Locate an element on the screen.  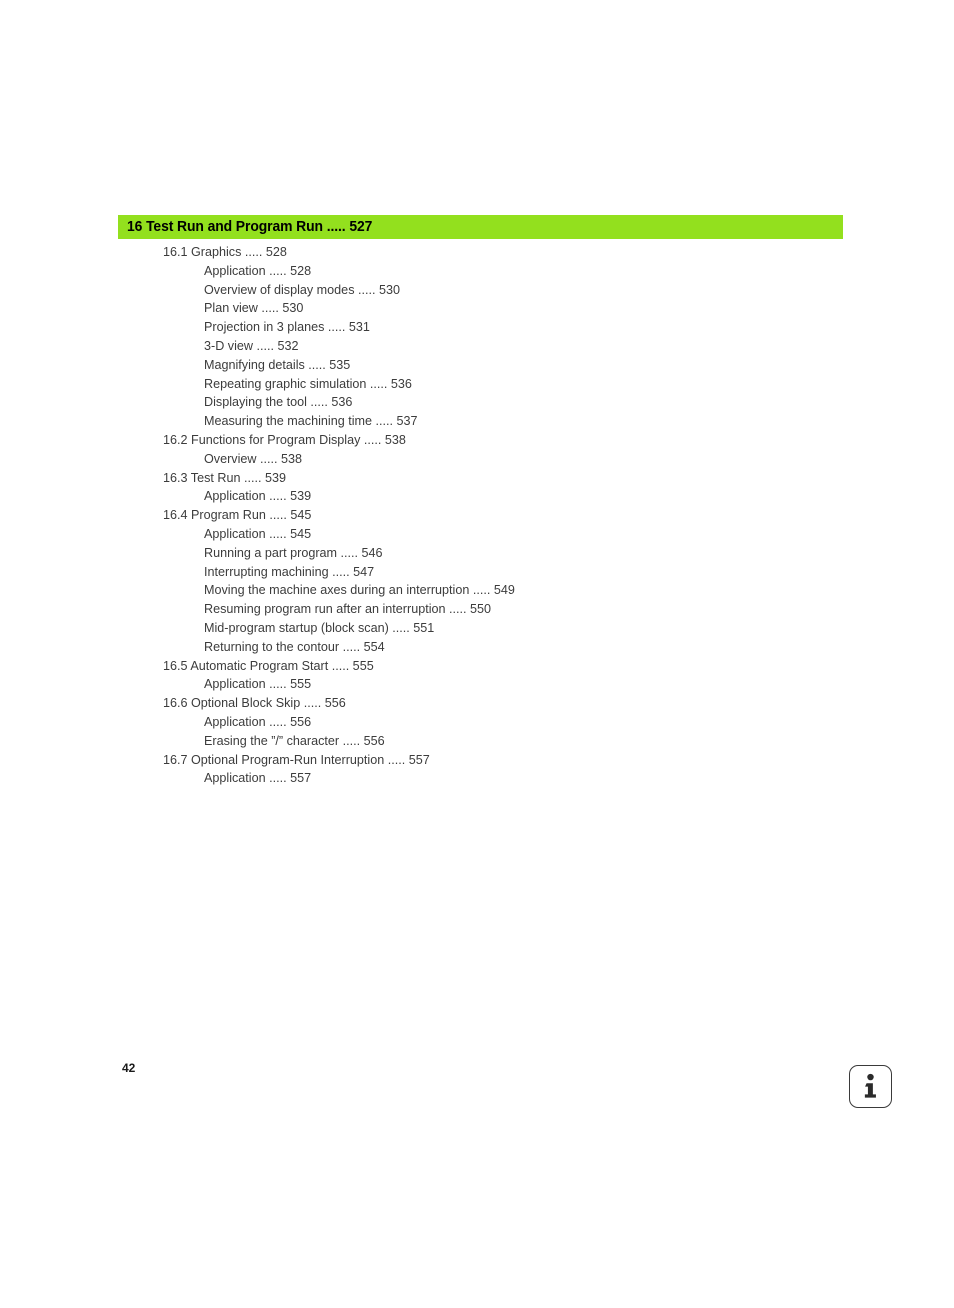
info-icon is located at coordinates (870, 1086).